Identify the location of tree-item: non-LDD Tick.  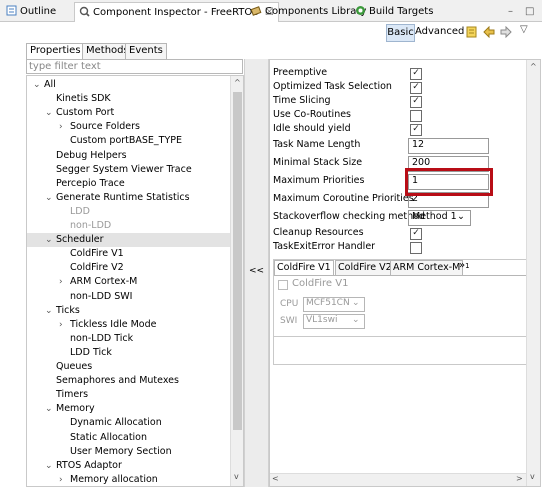
(128, 339).